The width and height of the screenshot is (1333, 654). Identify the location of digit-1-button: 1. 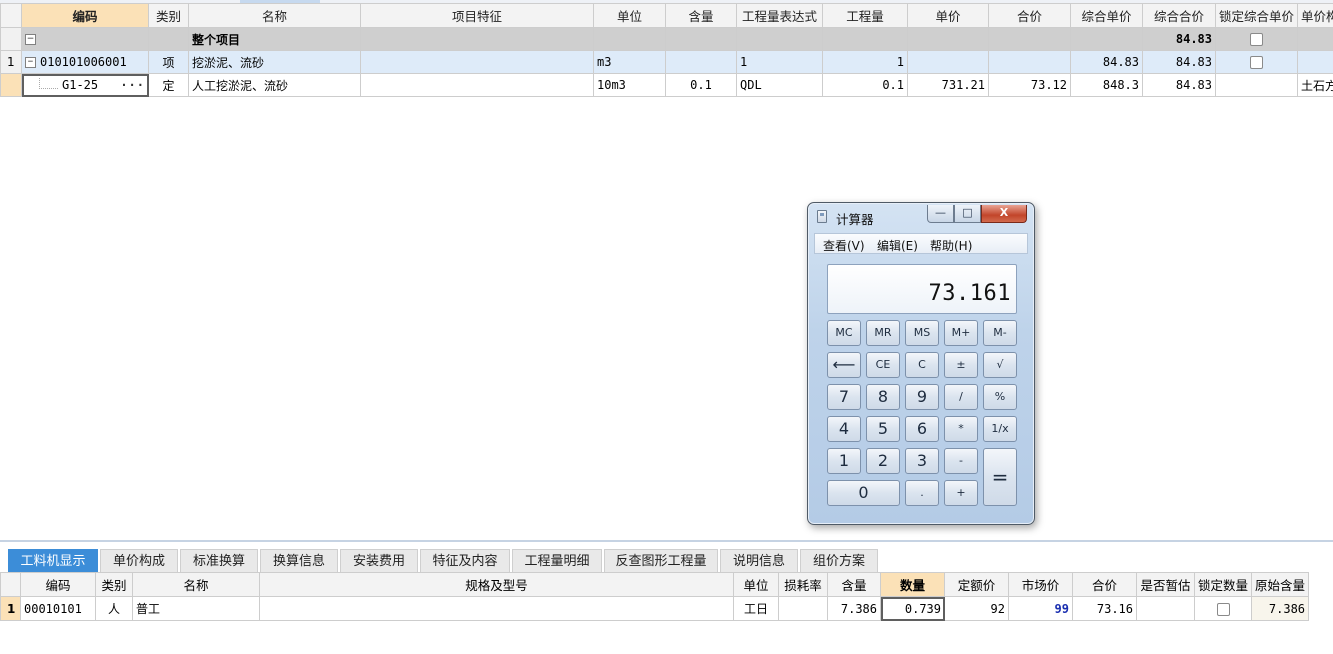
(844, 461).